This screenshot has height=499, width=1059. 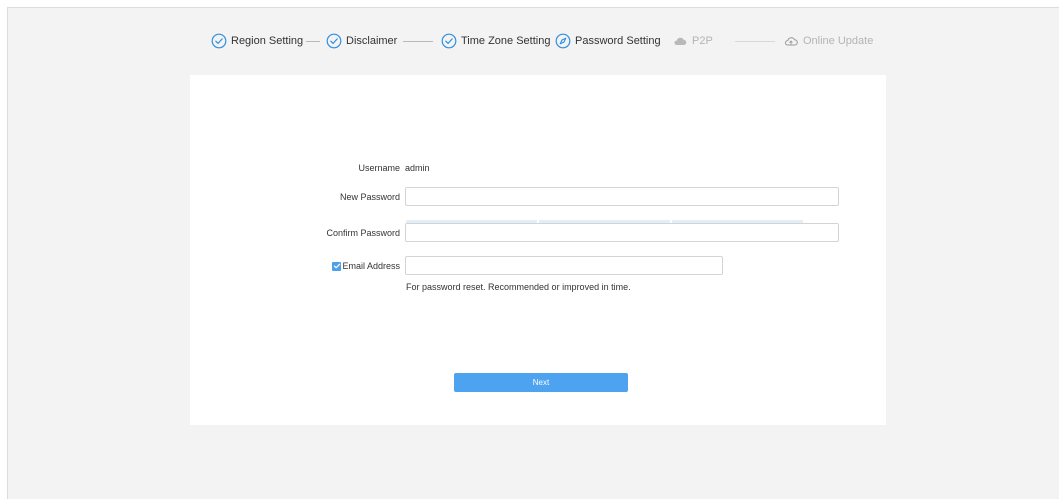 What do you see at coordinates (372, 41) in the screenshot?
I see `step-label: Disclaimer` at bounding box center [372, 41].